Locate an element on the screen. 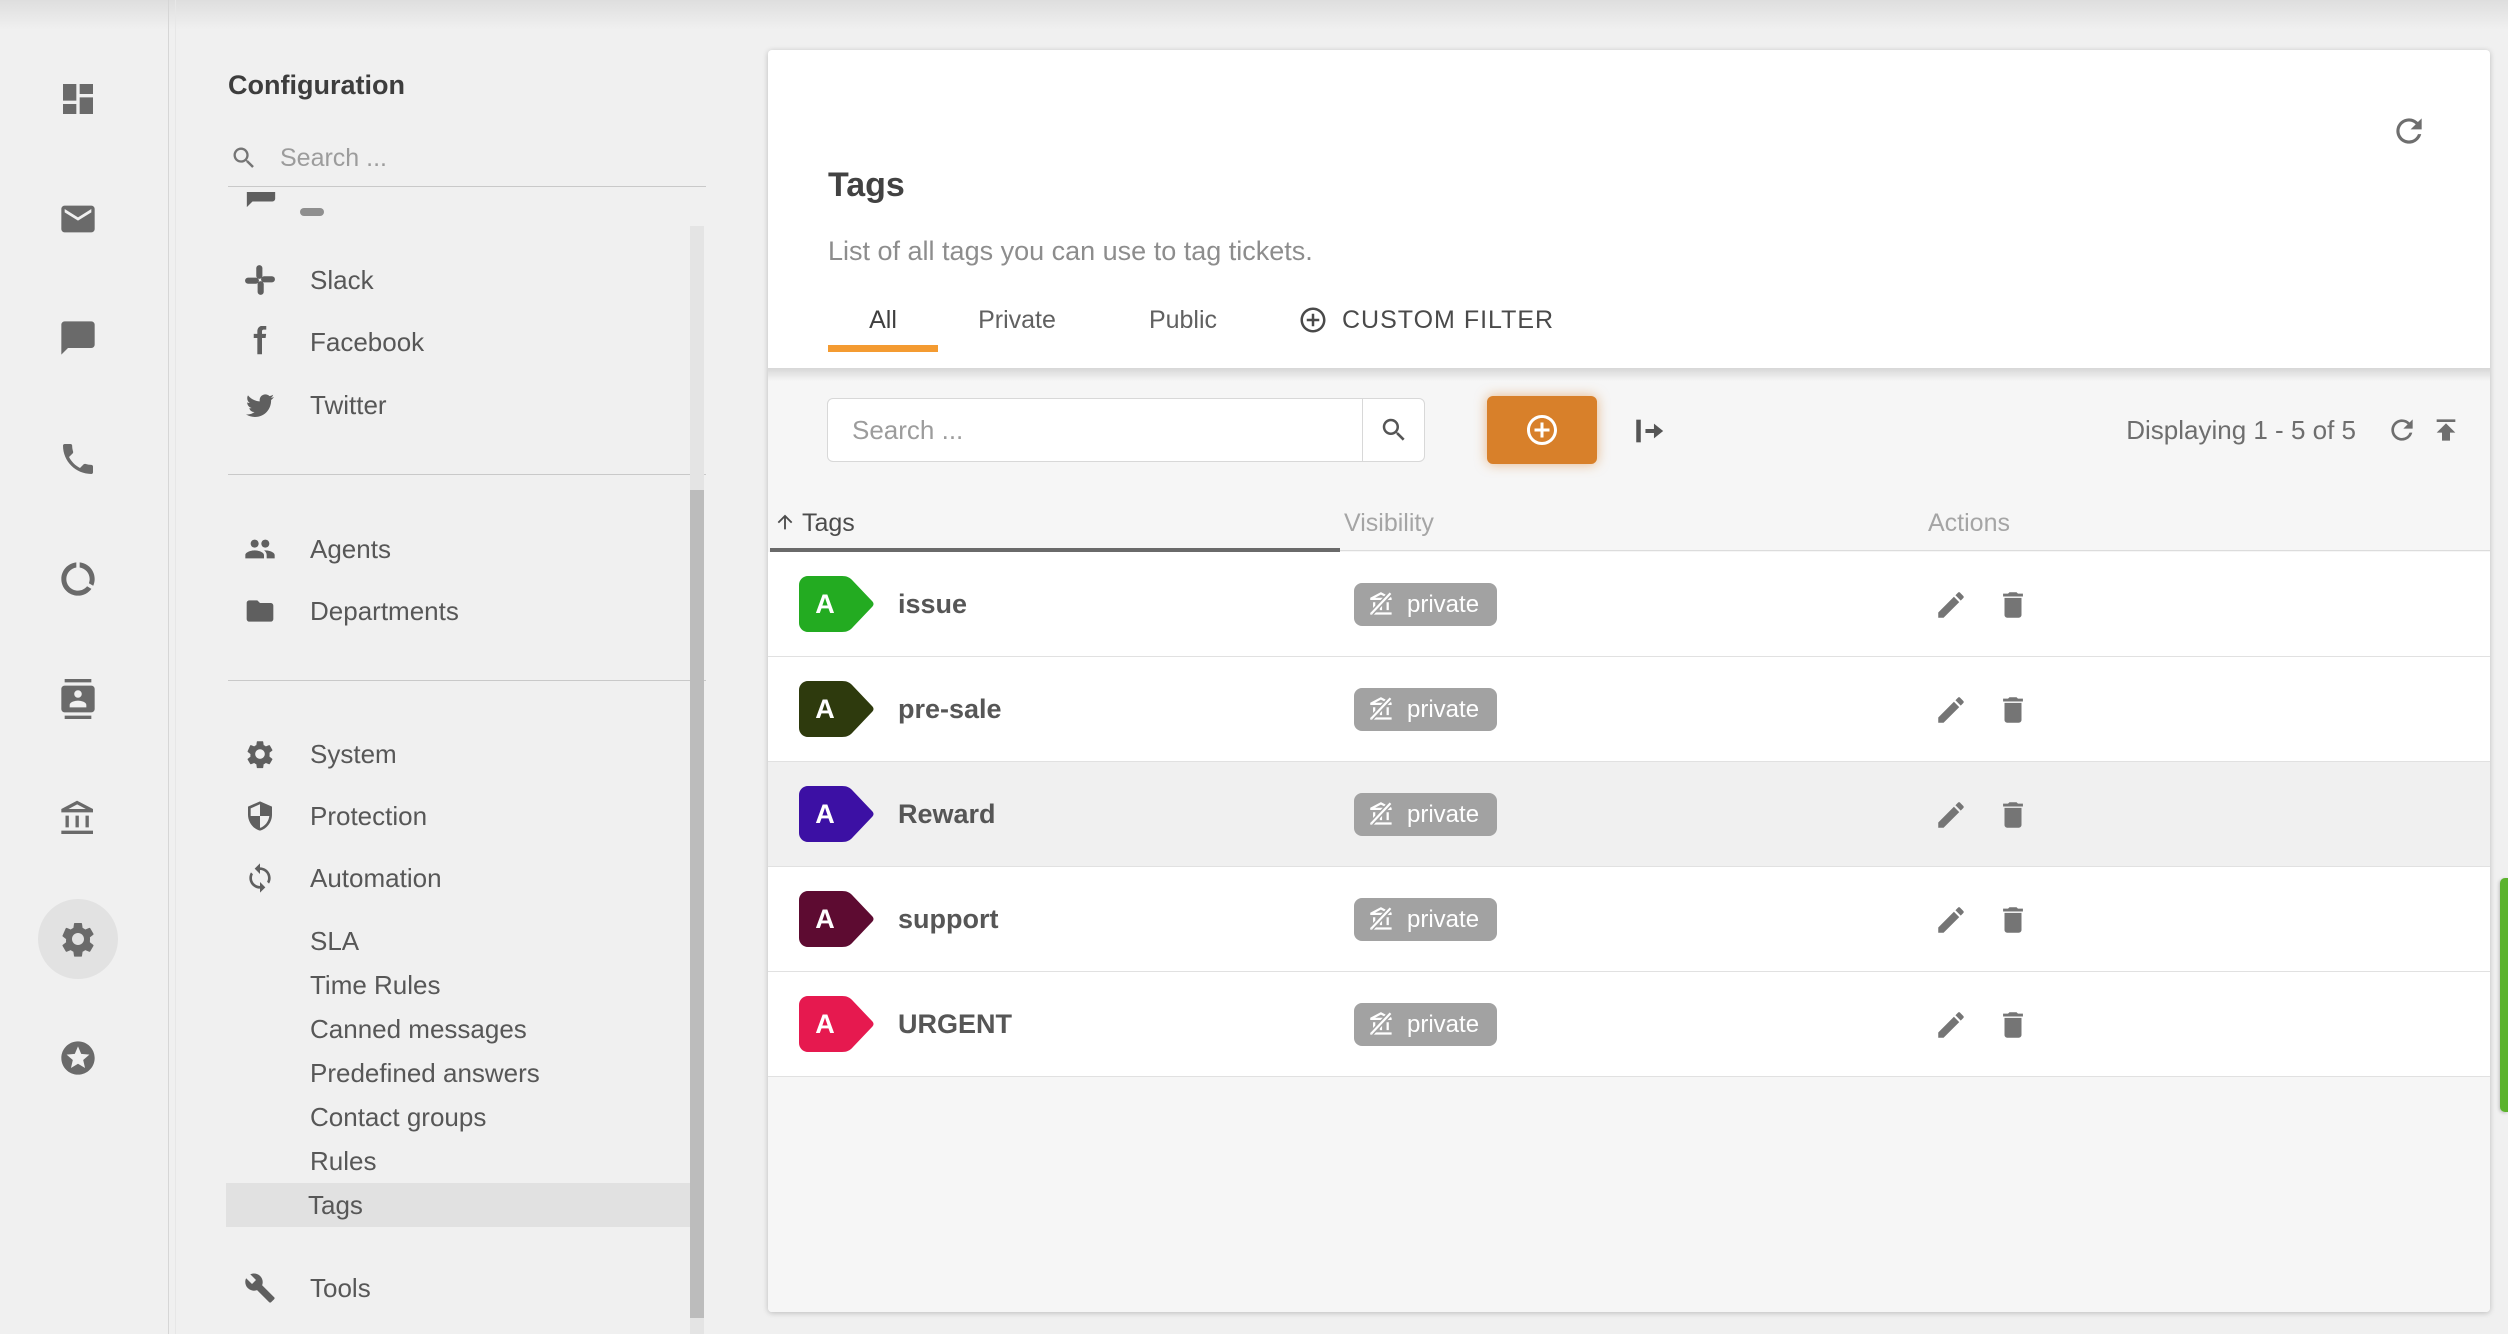  nav-item-departments: Departments is located at coordinates (459, 611).